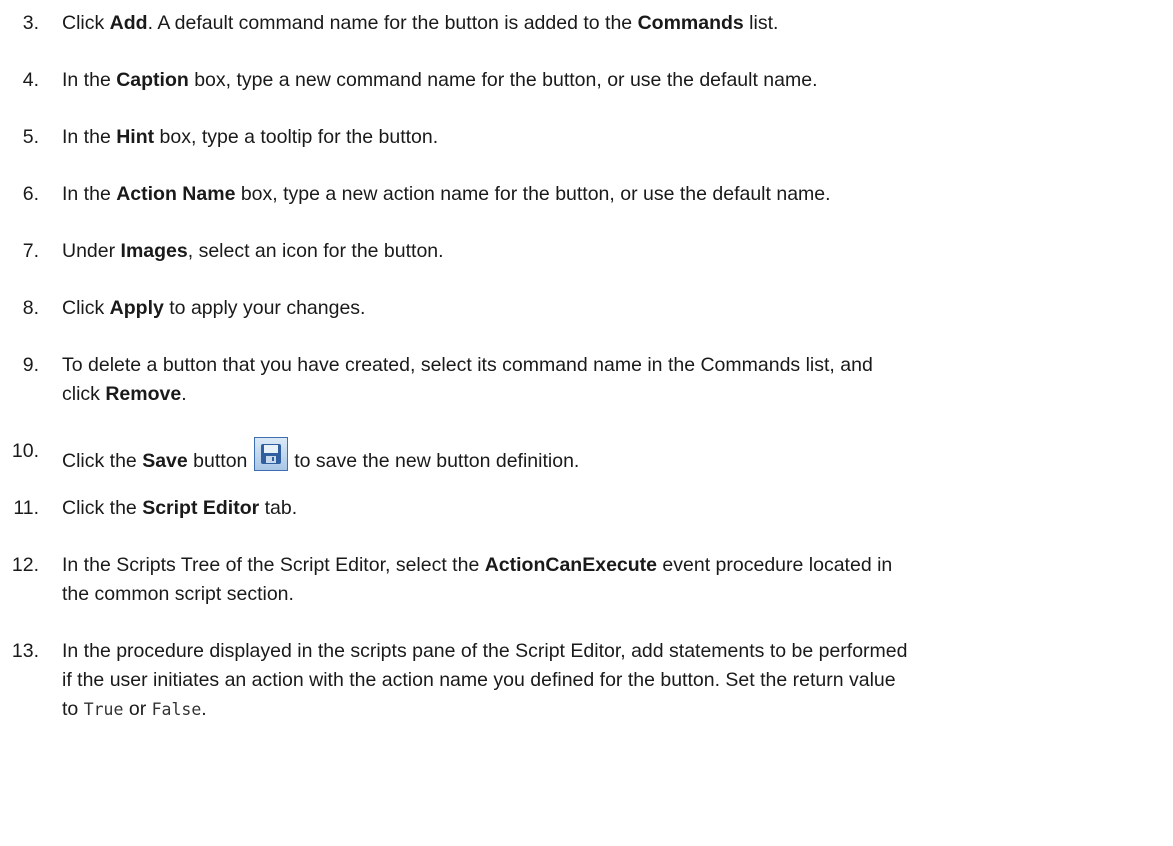  I want to click on code-value-false: False, so click(176, 709).